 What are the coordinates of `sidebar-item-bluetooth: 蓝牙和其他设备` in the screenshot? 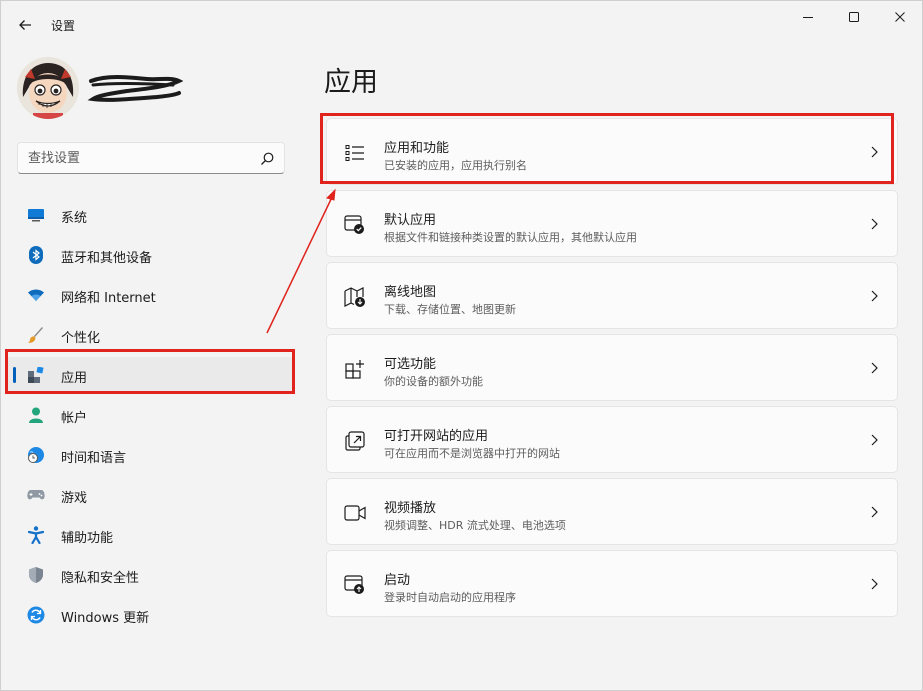 It's located at (149, 255).